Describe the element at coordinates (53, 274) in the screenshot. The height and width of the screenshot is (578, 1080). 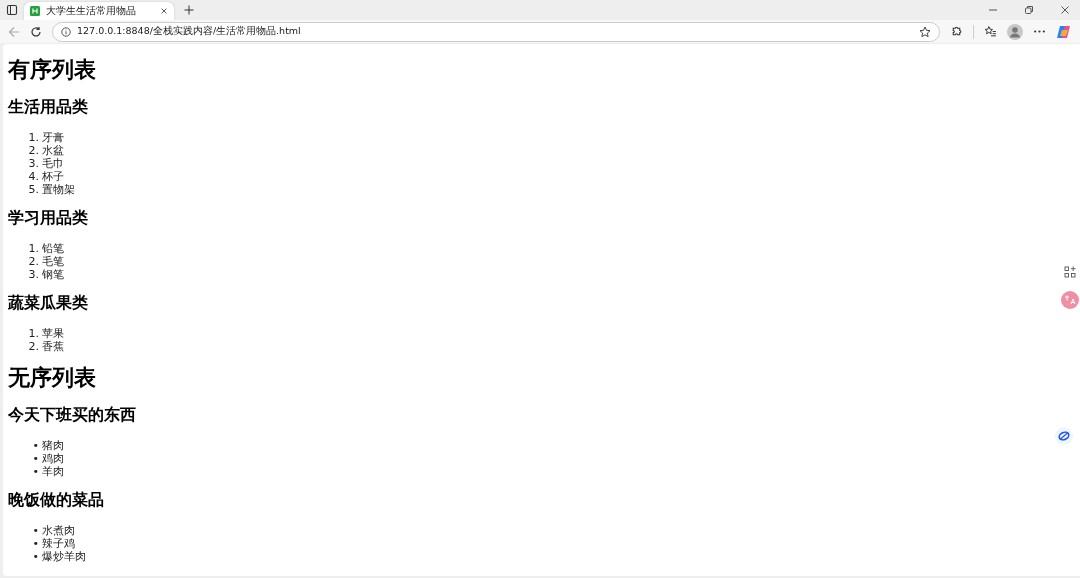
I see `list-item: 钢笔` at that location.